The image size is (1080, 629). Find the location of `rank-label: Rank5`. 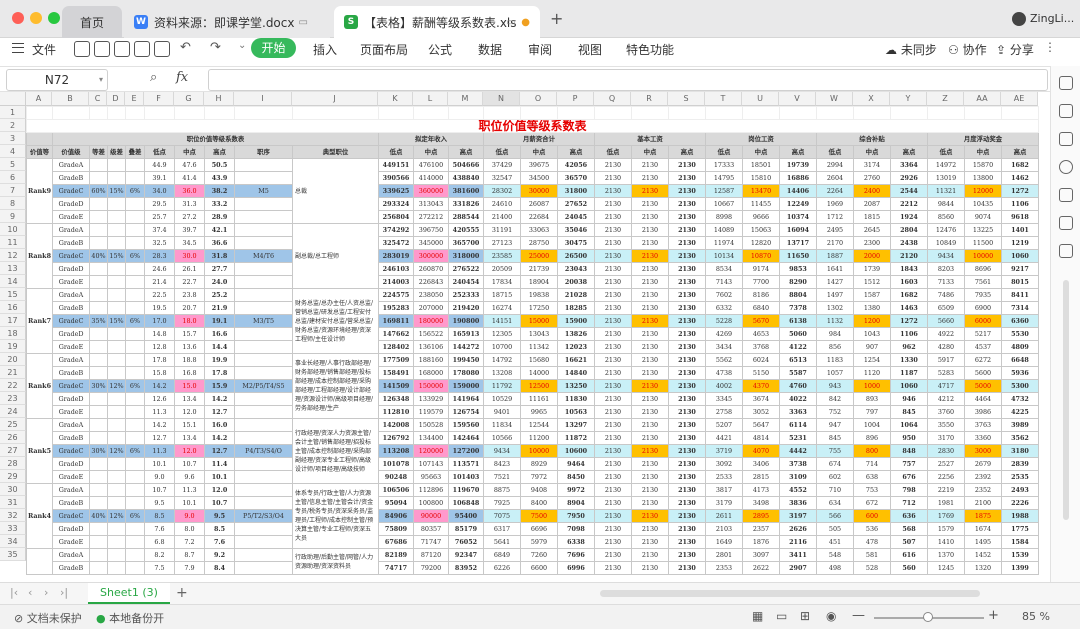

rank-label: Rank5 is located at coordinates (39, 451).